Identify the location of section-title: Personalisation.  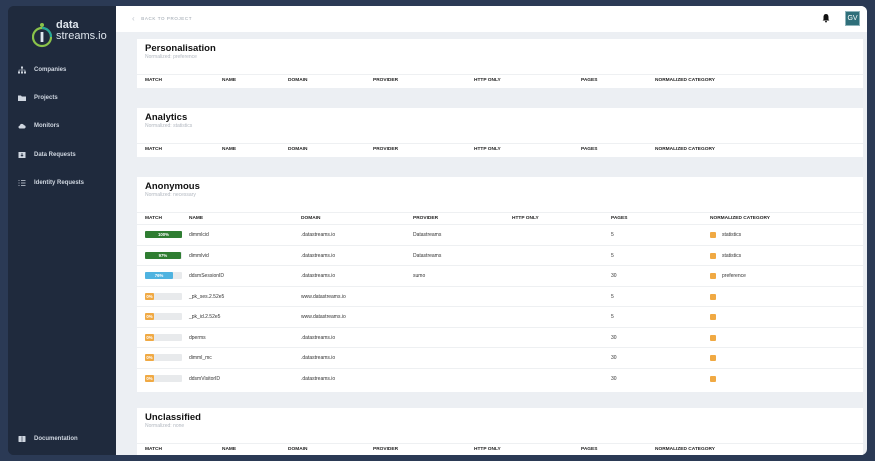
(180, 48).